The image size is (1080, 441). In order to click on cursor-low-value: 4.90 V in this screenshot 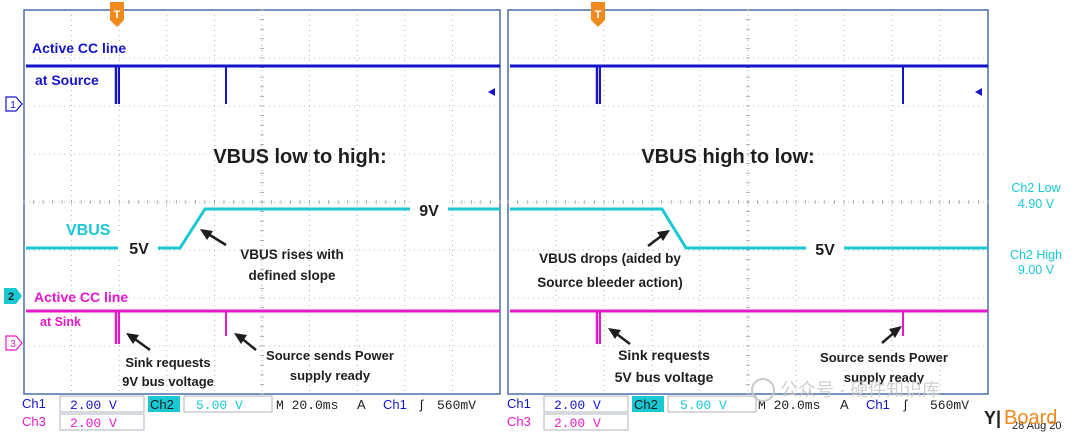, I will do `click(1036, 204)`.